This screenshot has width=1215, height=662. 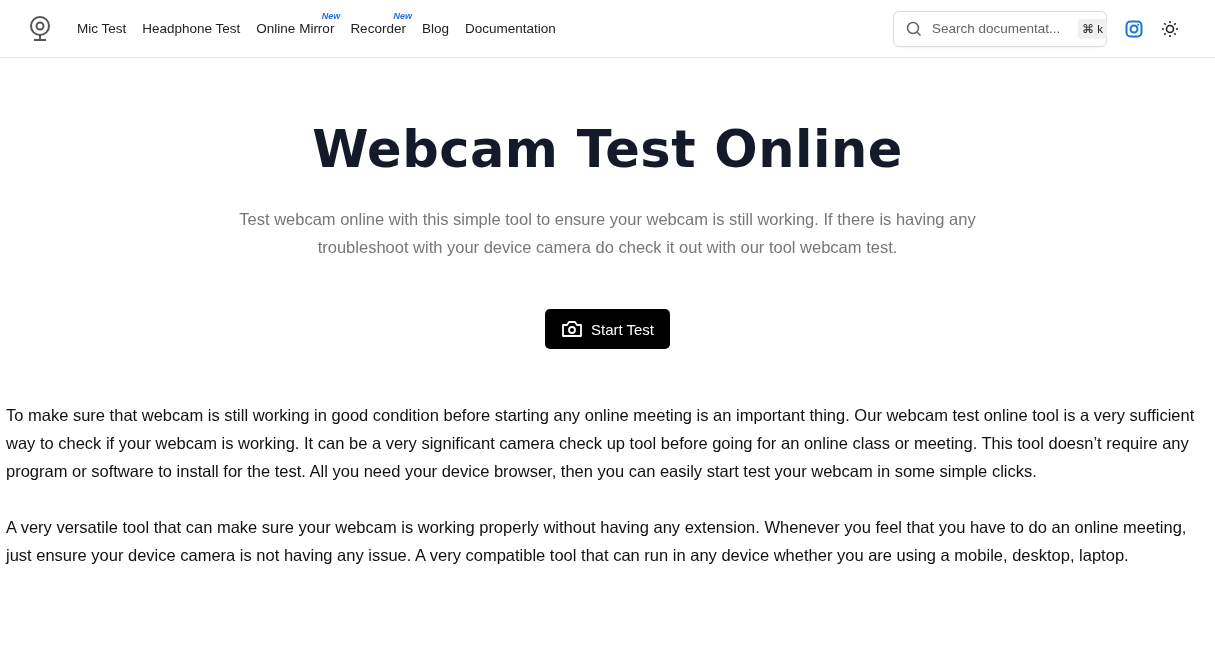 I want to click on nav-link: Online Mirror, so click(x=295, y=28).